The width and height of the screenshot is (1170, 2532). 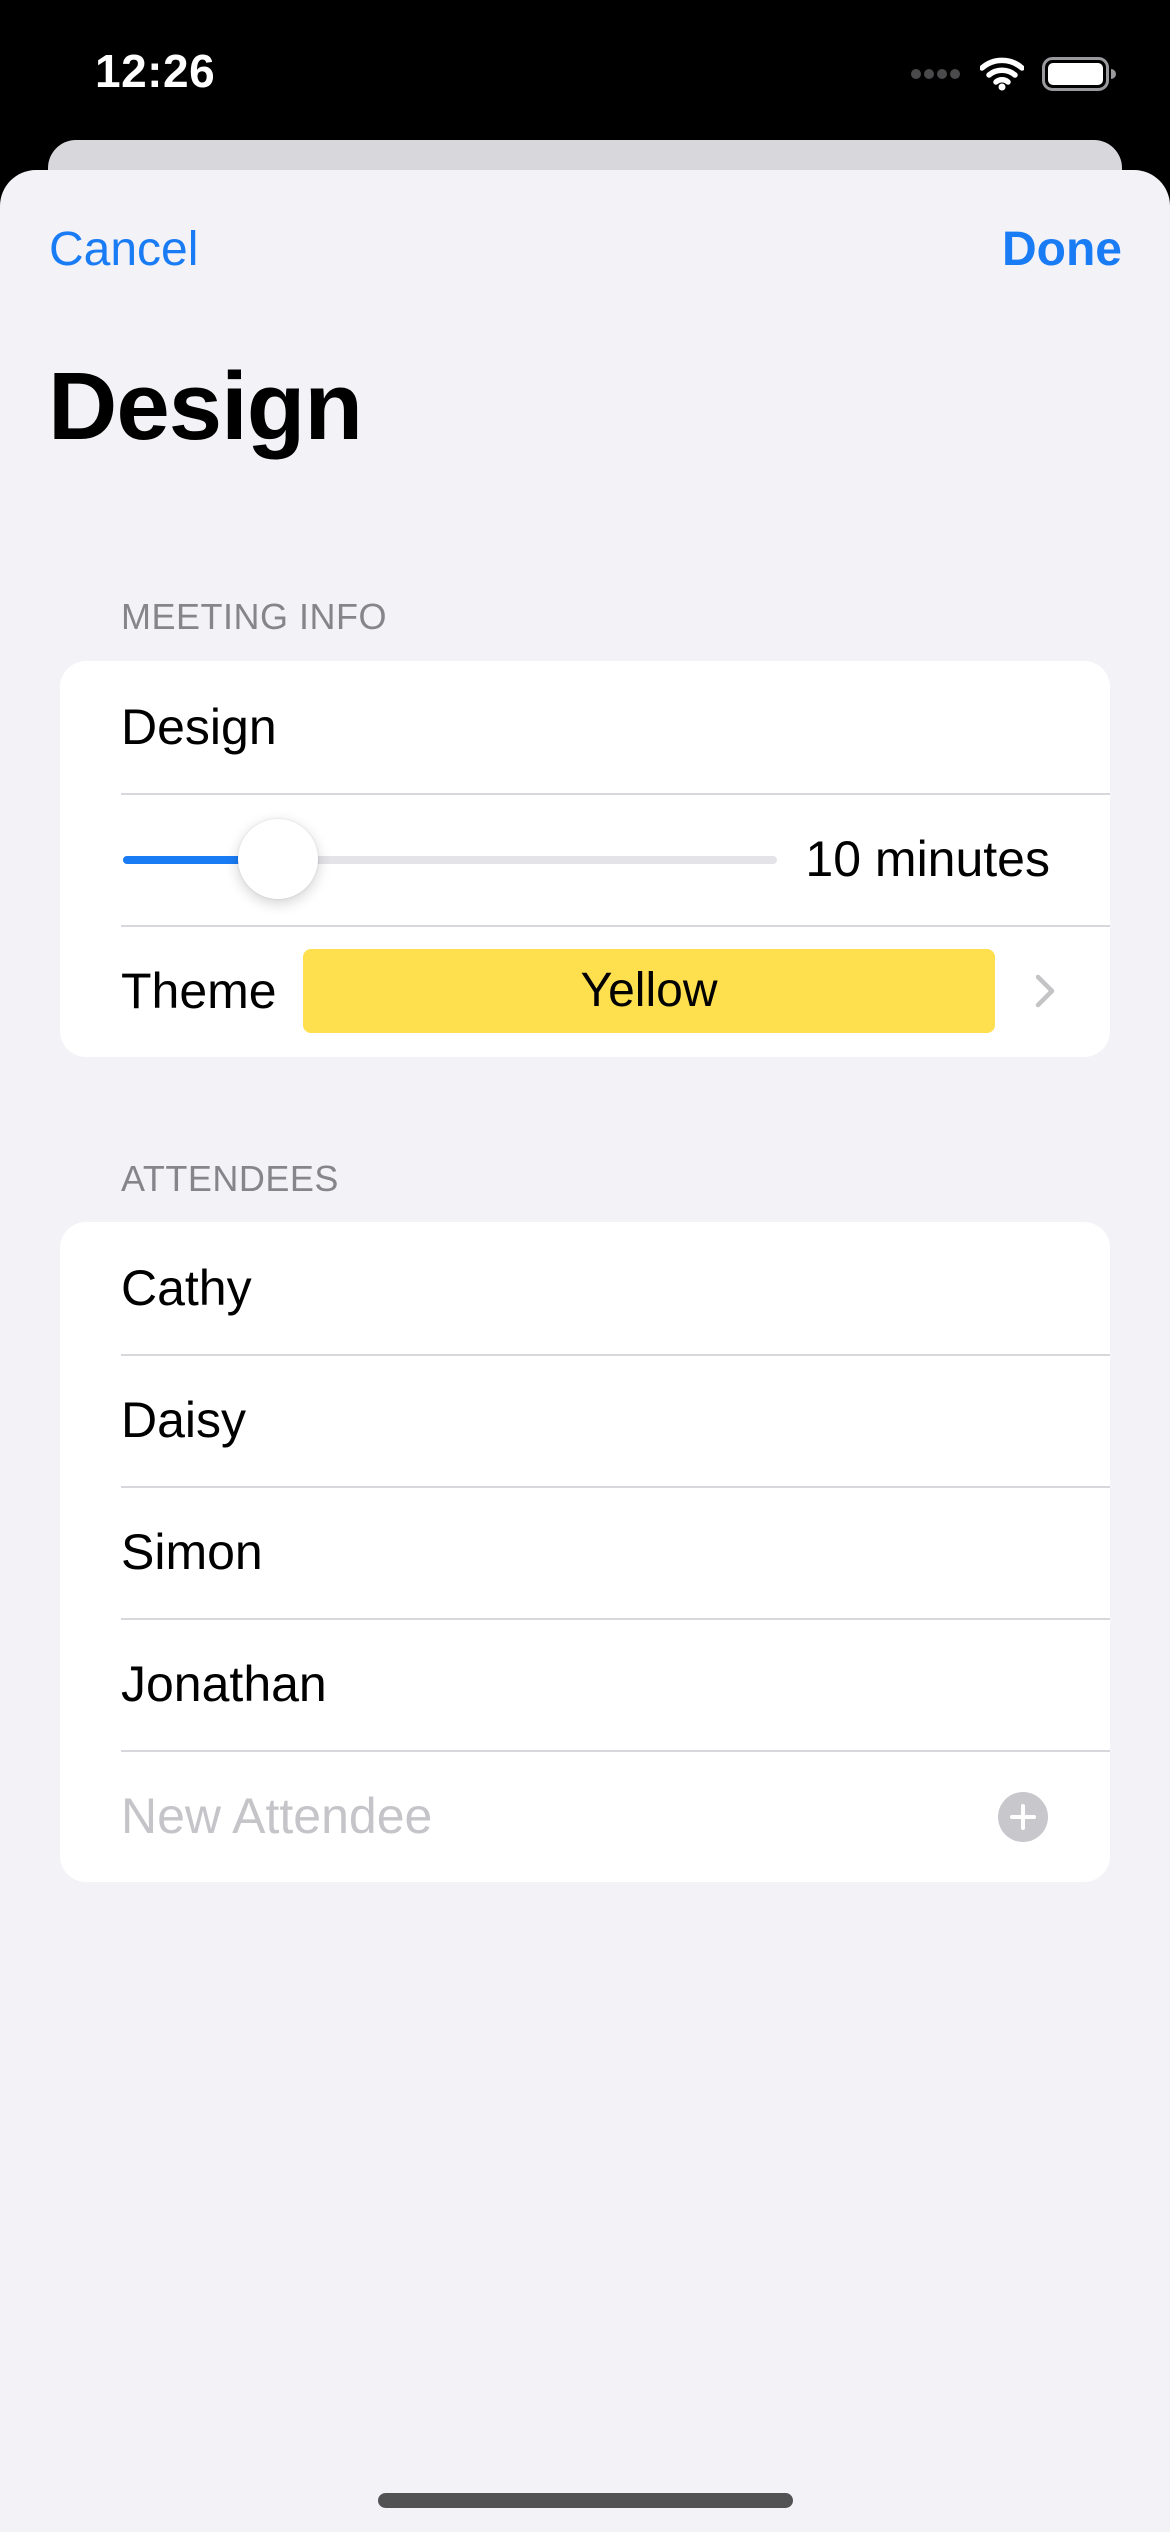 I want to click on meeting-title-row: Design, so click(x=585, y=727).